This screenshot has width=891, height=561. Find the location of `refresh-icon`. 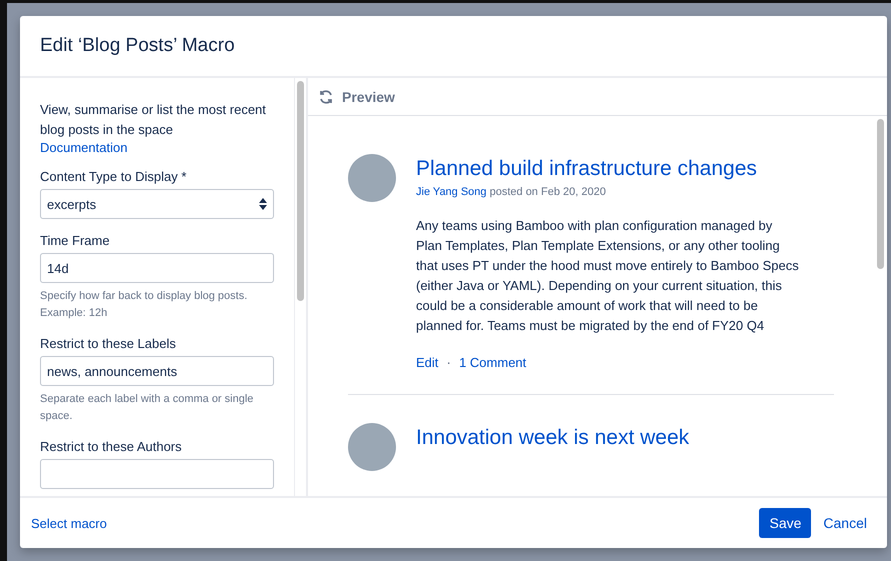

refresh-icon is located at coordinates (326, 96).